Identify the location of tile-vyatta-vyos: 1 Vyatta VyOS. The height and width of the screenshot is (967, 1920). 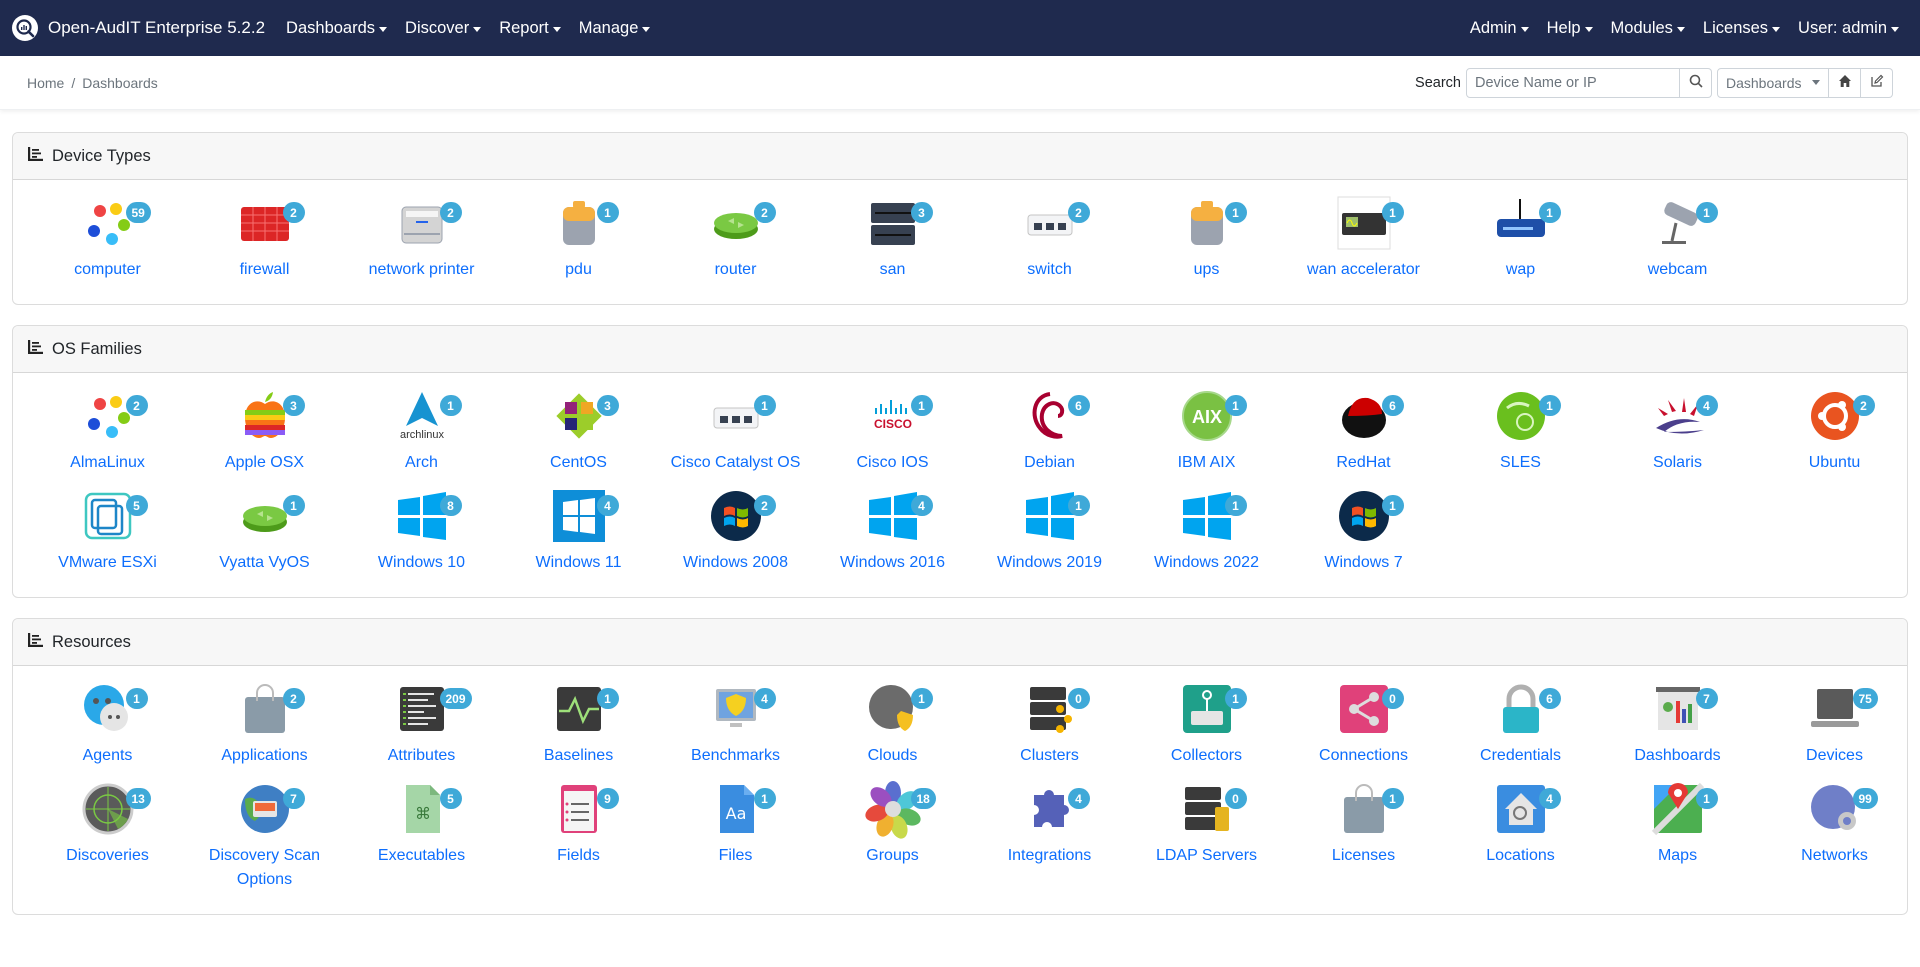
(264, 537).